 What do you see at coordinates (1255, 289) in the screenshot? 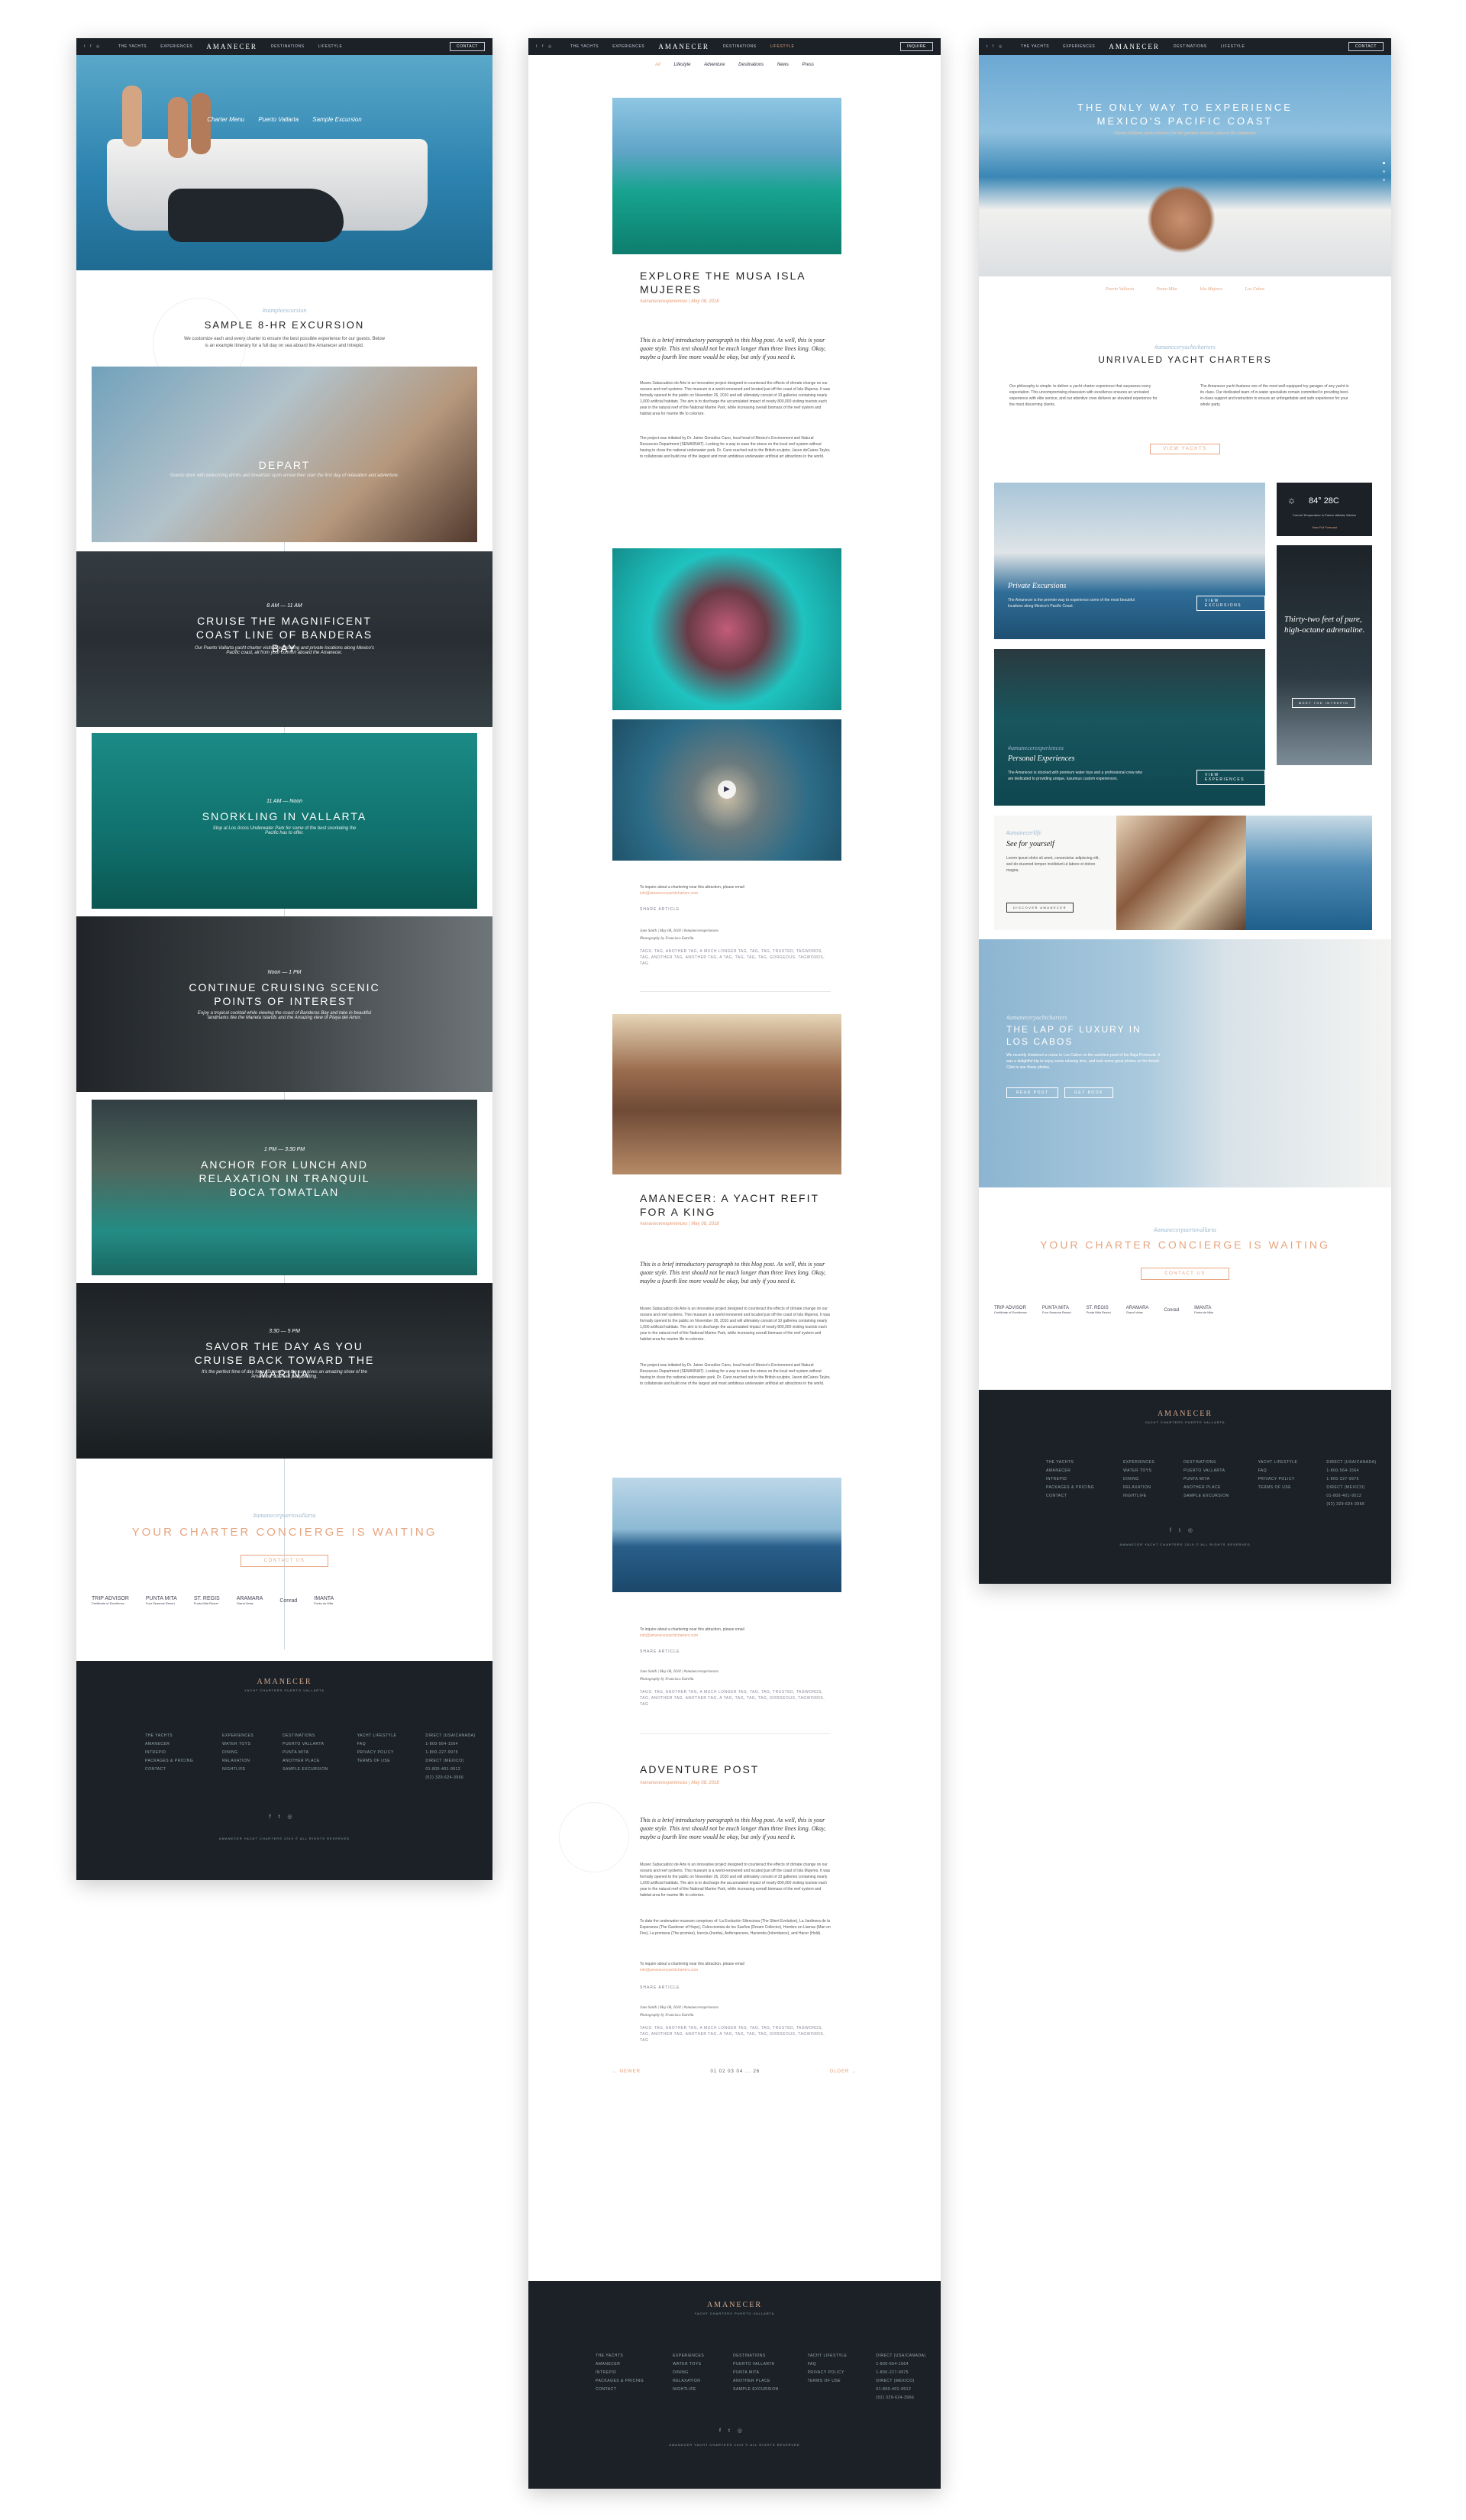
I see `hero-link-los-cabos: Los Cabos` at bounding box center [1255, 289].